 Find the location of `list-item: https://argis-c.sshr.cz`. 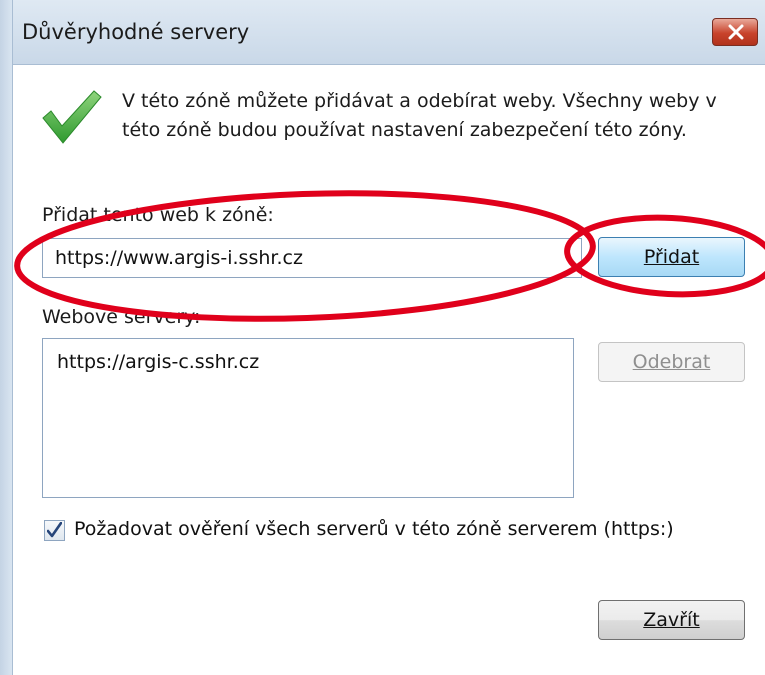

list-item: https://argis-c.sshr.cz is located at coordinates (158, 362).